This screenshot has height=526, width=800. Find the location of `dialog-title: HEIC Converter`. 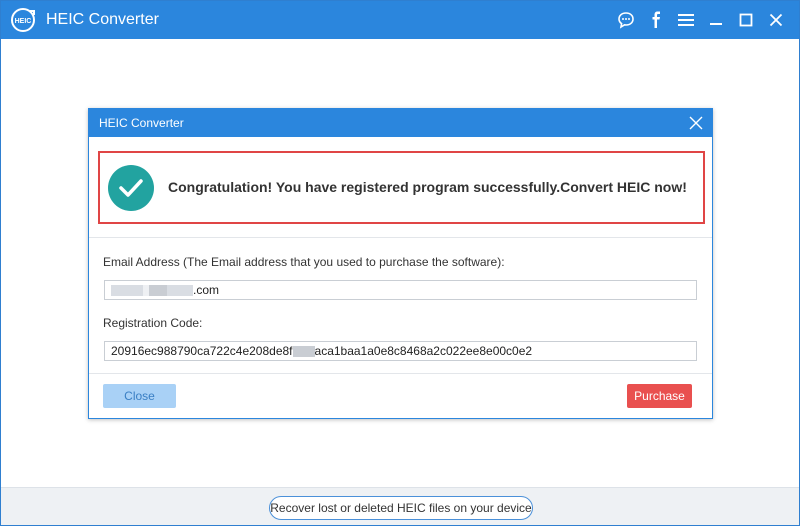

dialog-title: HEIC Converter is located at coordinates (141, 123).